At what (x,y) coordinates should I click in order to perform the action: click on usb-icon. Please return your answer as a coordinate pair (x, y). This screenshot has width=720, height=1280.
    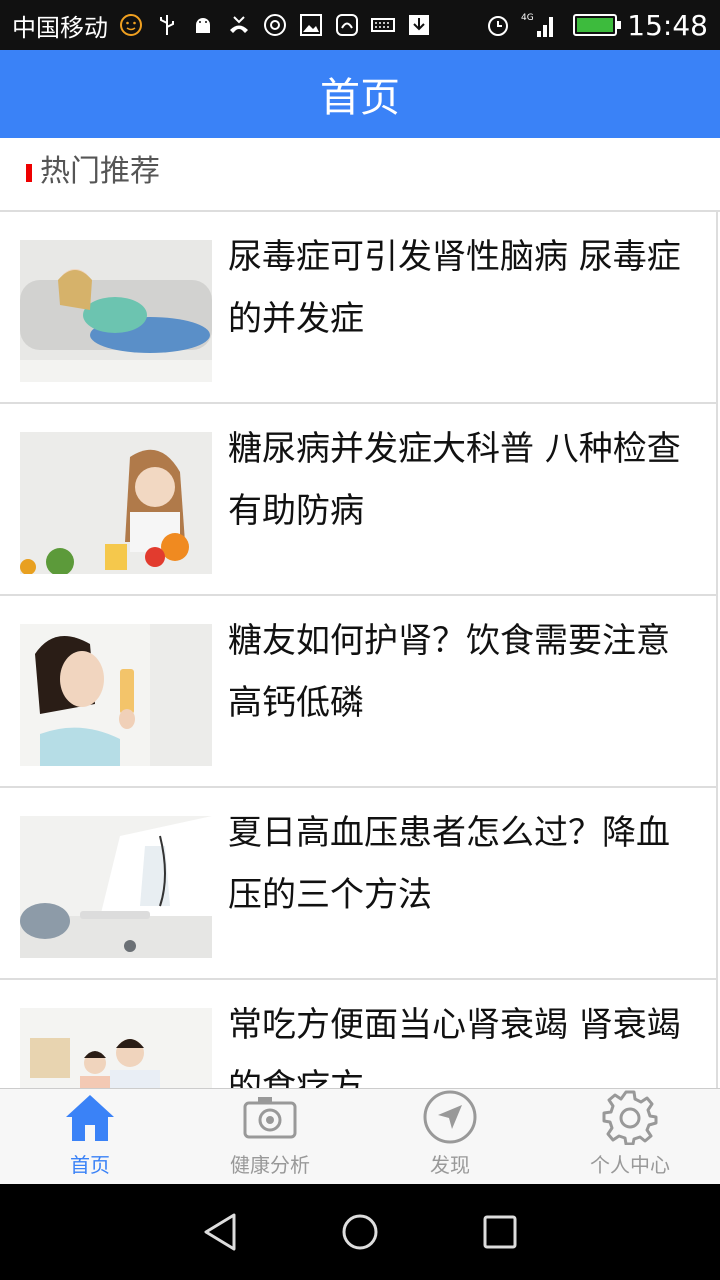
    Looking at the image, I should click on (167, 25).